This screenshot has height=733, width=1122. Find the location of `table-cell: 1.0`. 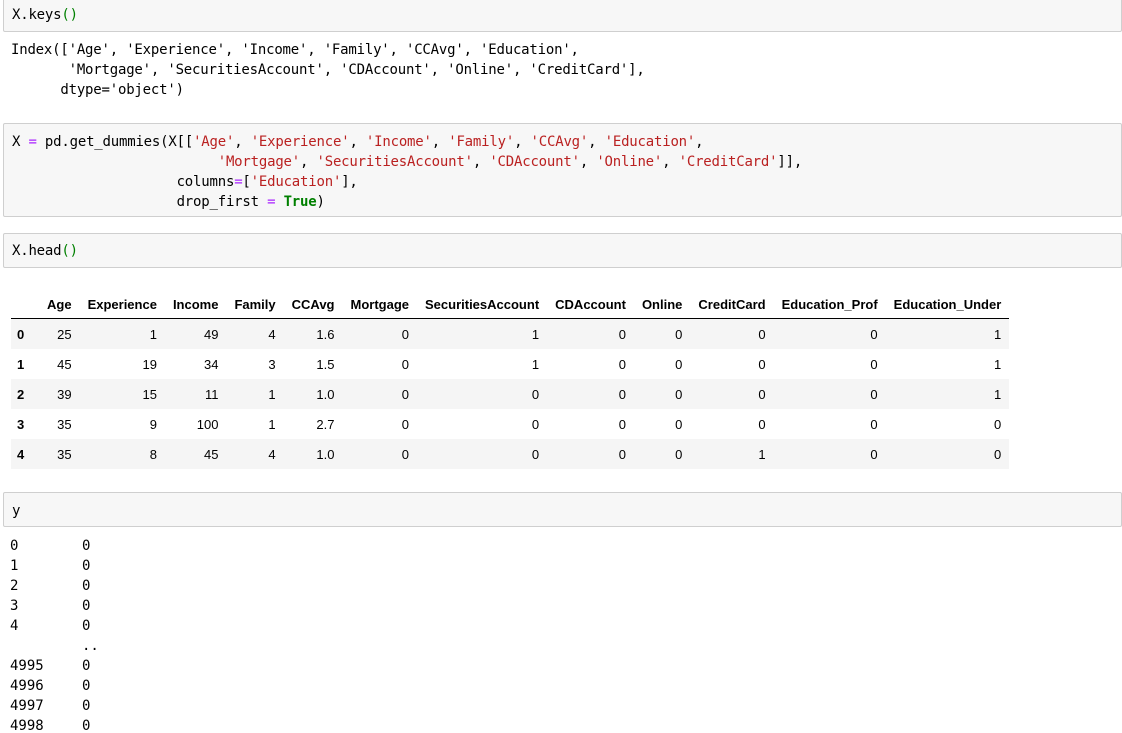

table-cell: 1.0 is located at coordinates (325, 394).